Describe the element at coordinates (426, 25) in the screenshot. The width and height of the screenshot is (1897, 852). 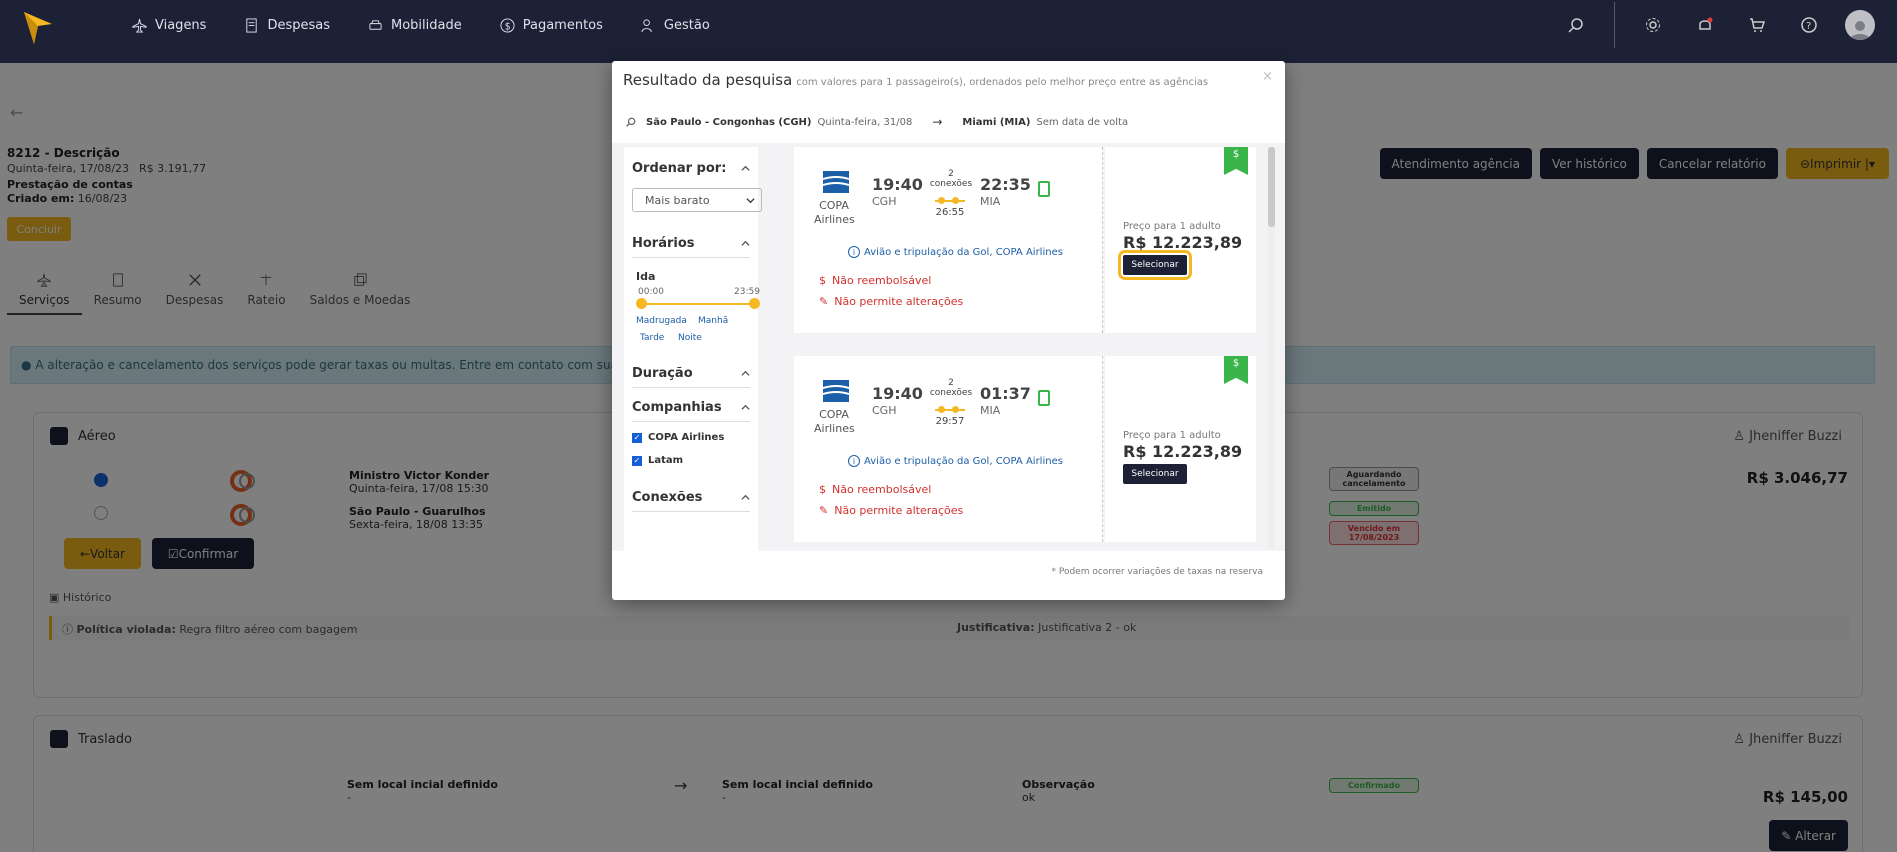
I see `nav-label: Mobilidade` at that location.